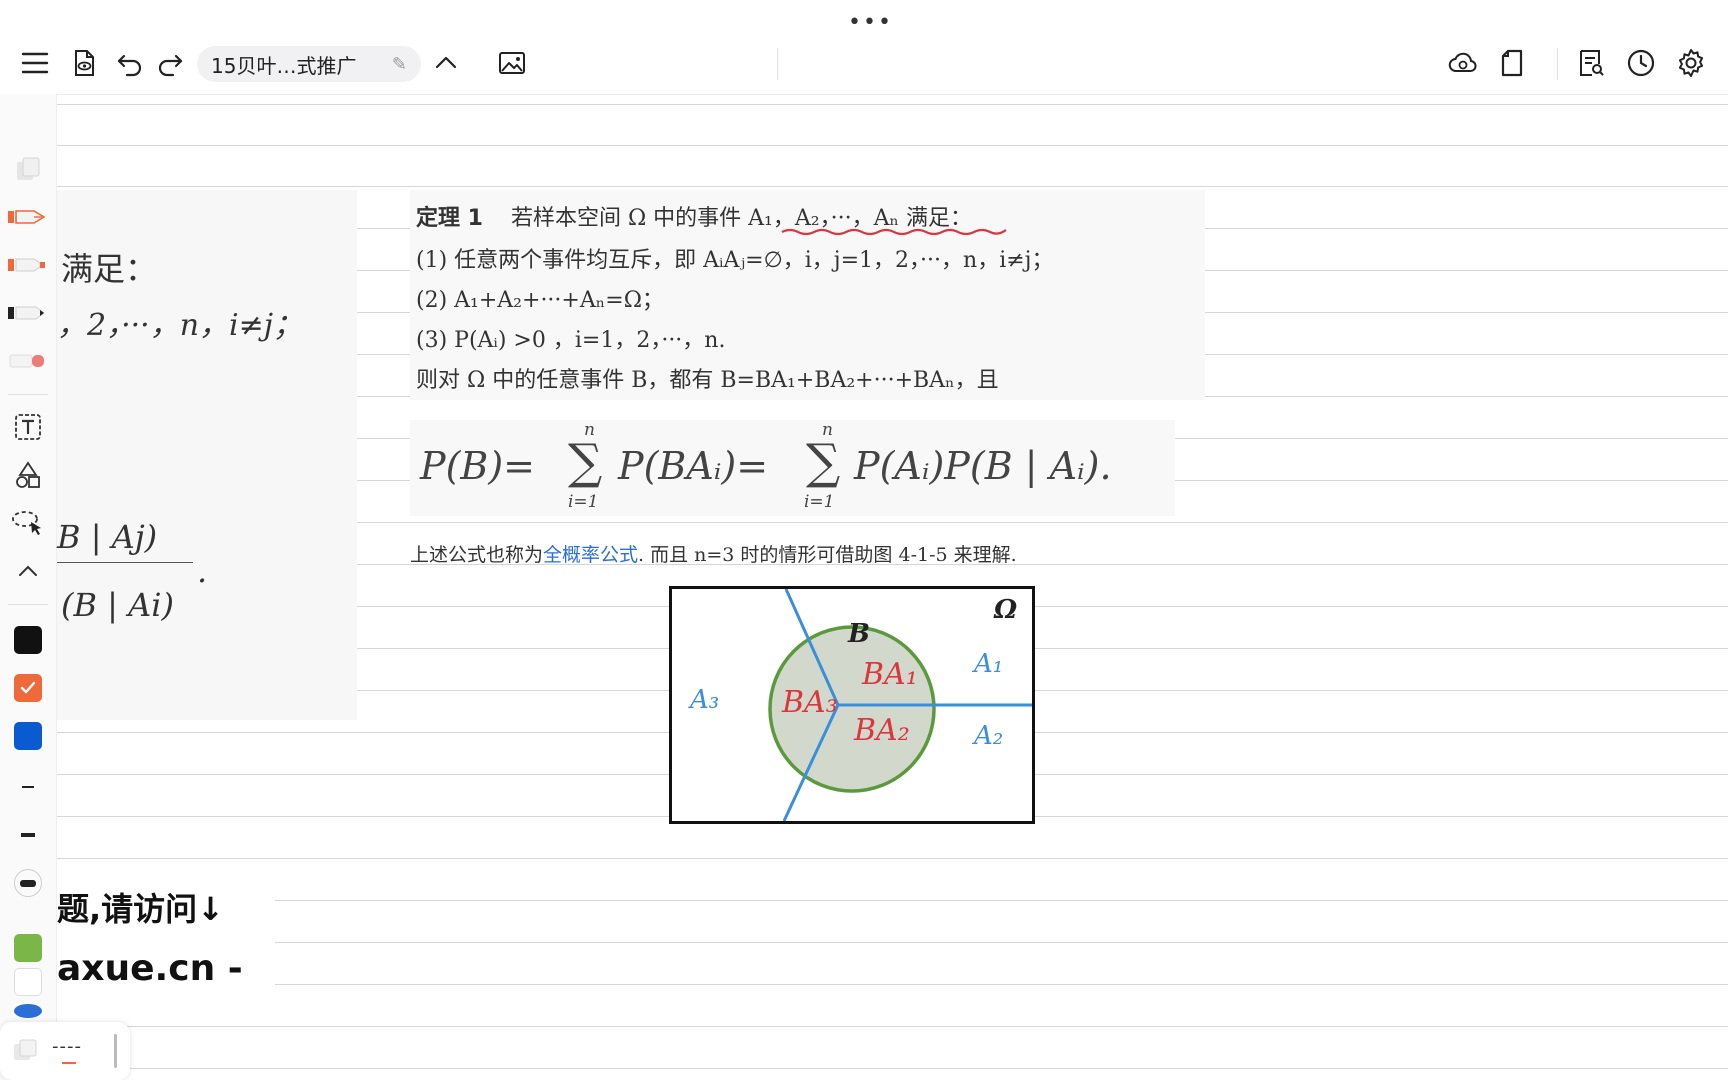 The width and height of the screenshot is (1728, 1080). Describe the element at coordinates (585, 462) in the screenshot. I see `sum1-symbol: ∑` at that location.